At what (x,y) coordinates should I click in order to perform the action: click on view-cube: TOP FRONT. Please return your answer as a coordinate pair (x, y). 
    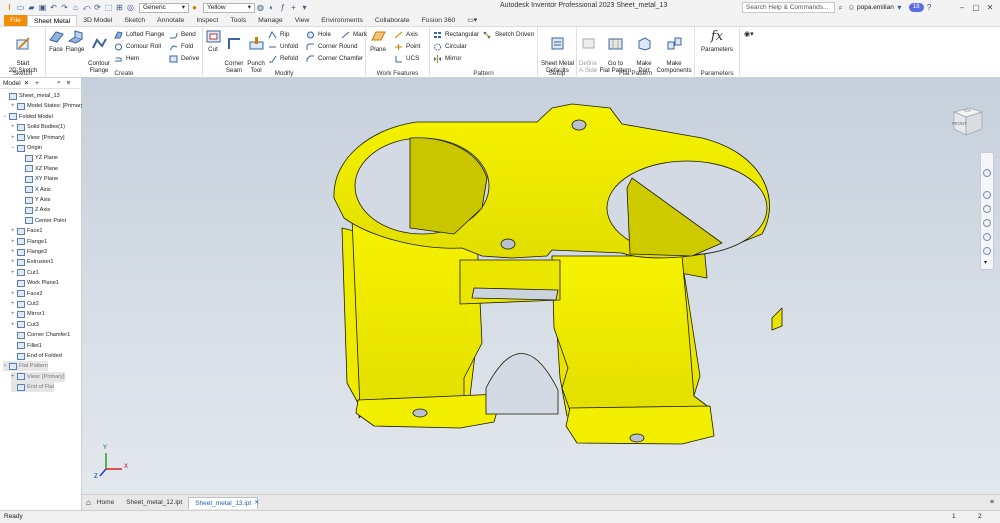
    Looking at the image, I should click on (966, 121).